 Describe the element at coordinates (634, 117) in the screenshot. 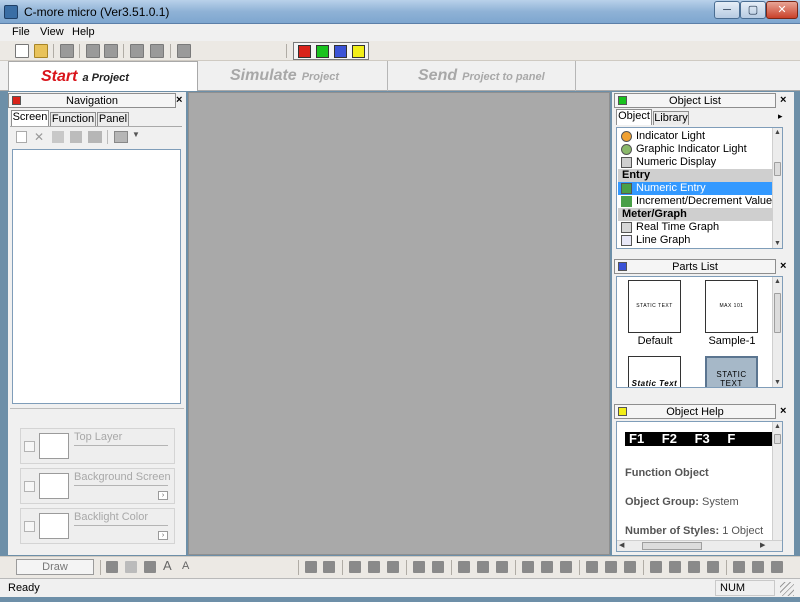

I see `tab-object: Object` at that location.